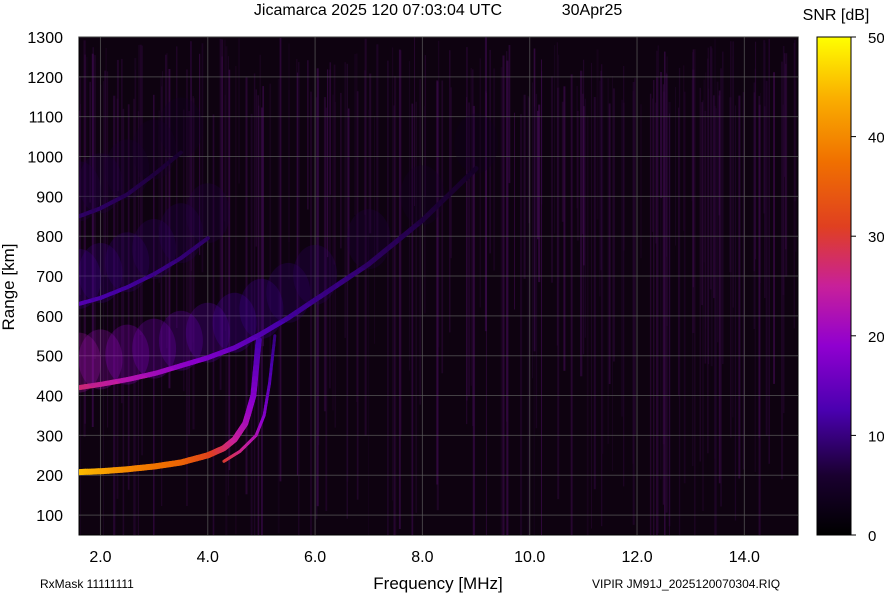  Describe the element at coordinates (49, 317) in the screenshot. I see `y-tick-label: 600` at that location.